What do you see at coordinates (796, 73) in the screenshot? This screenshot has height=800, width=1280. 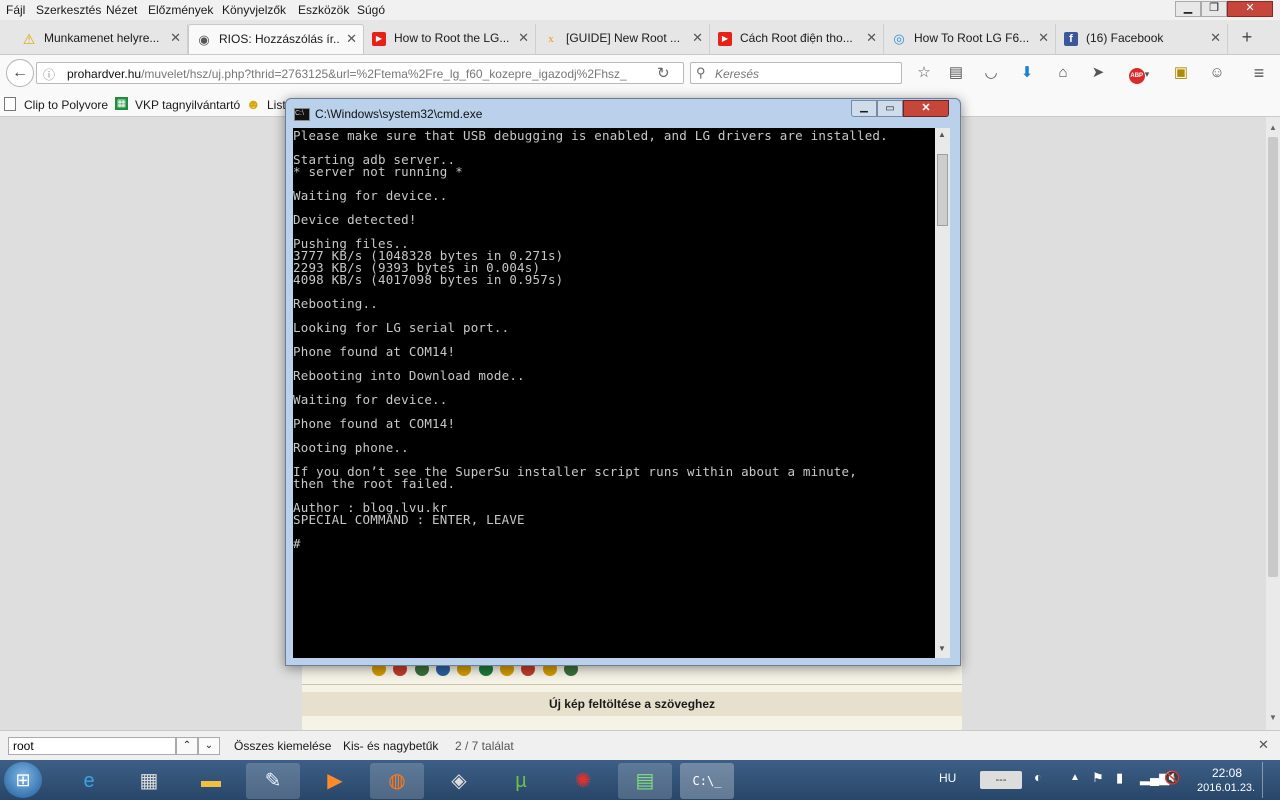 I see `search-bar: ⚲ Keresés` at bounding box center [796, 73].